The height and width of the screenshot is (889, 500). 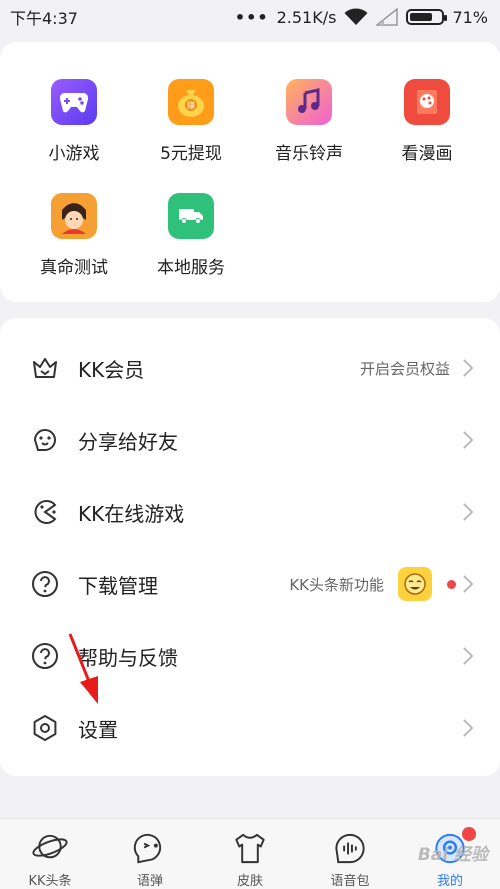 I want to click on grid-item-ringtones: 音乐铃声, so click(x=309, y=121).